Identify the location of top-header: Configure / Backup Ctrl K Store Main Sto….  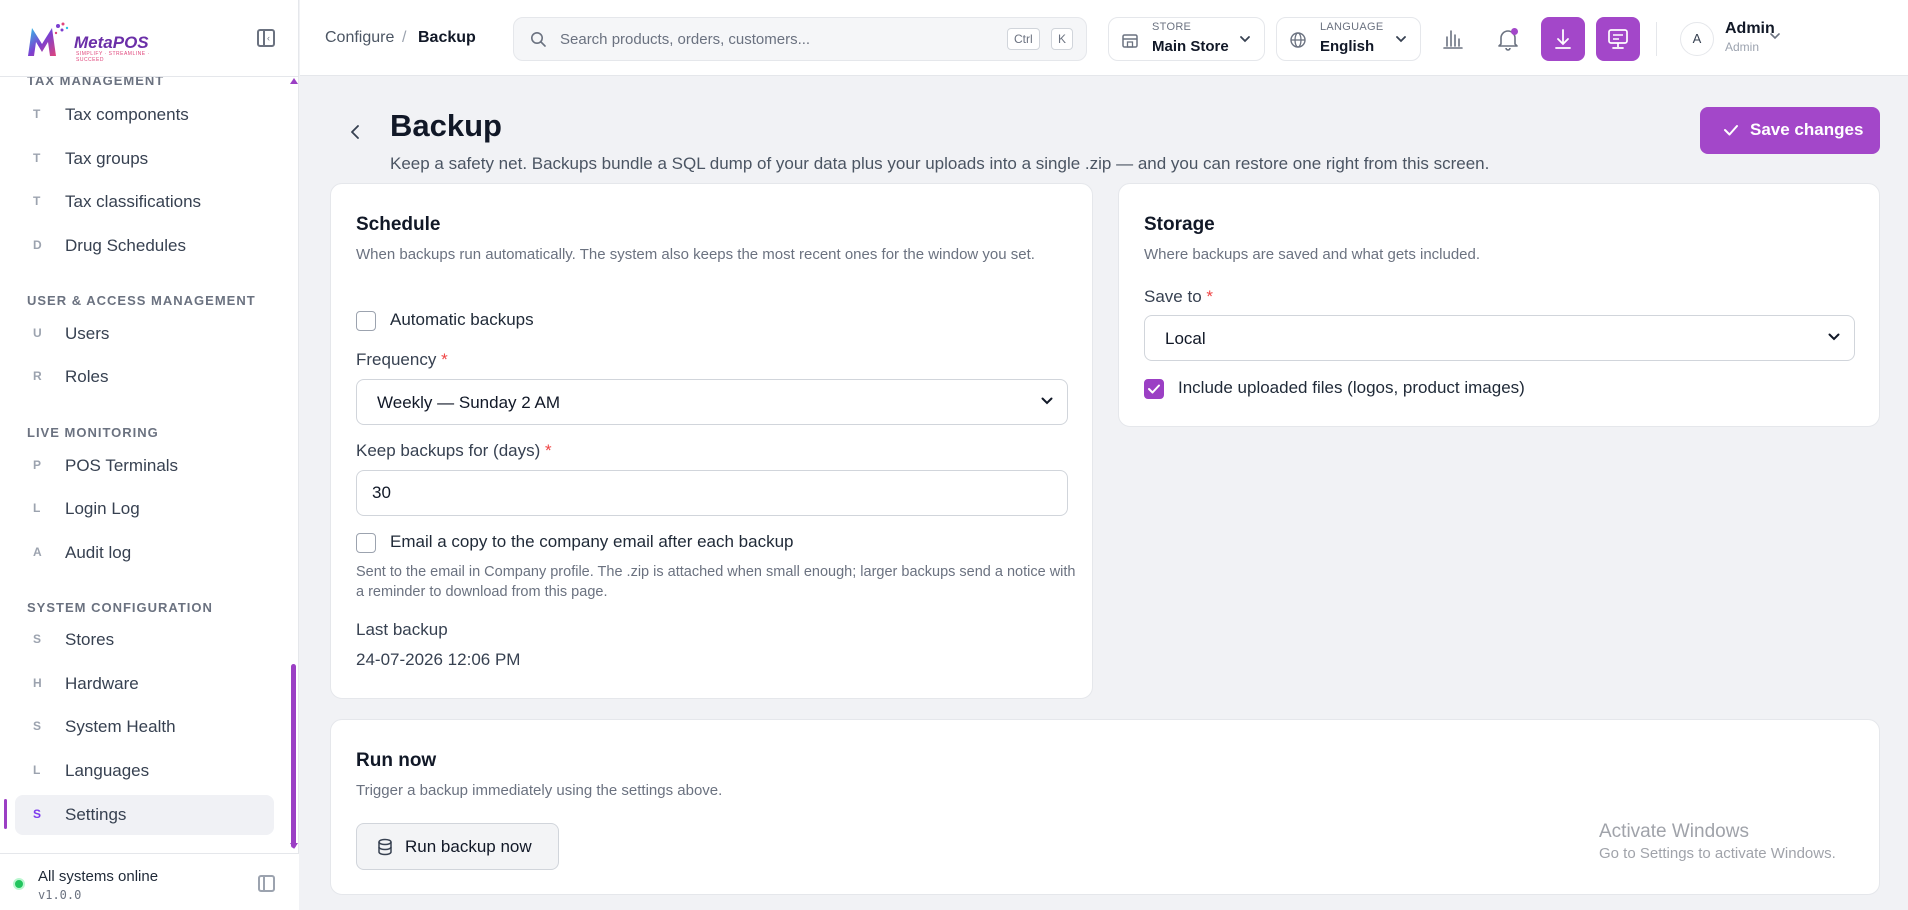
(1104, 38).